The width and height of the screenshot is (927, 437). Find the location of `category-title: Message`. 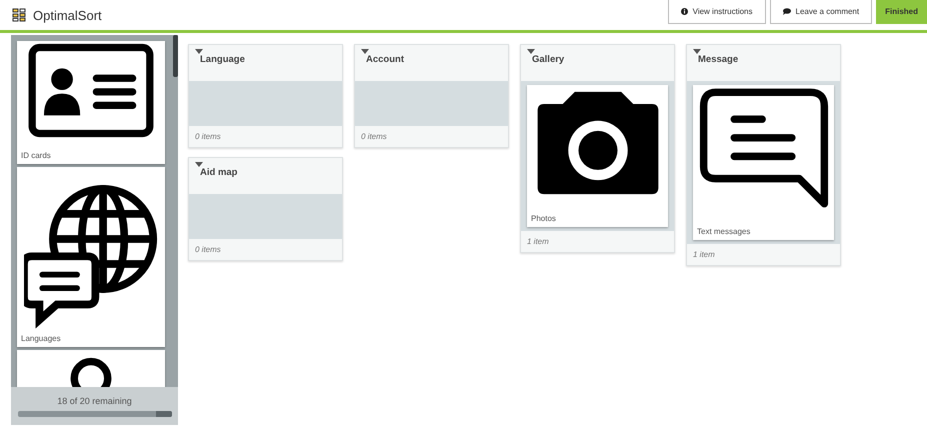

category-title: Message is located at coordinates (719, 59).